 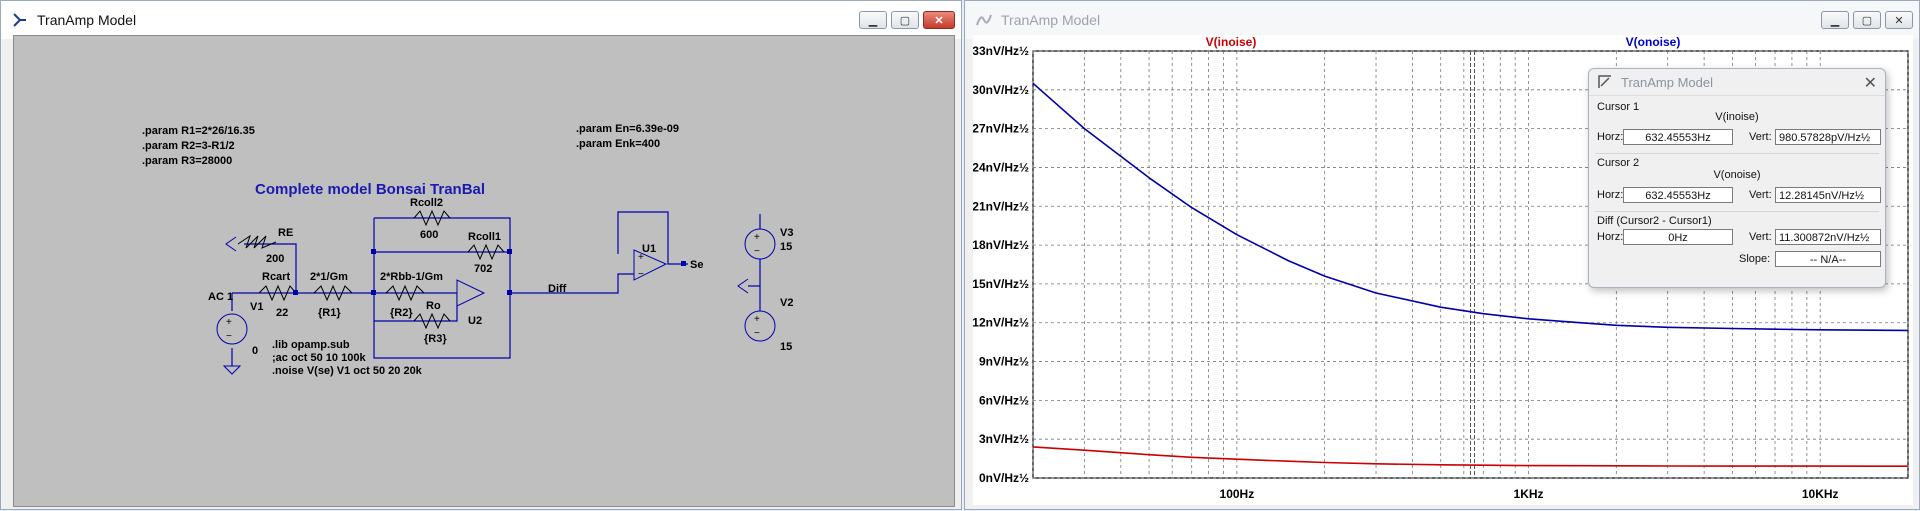 What do you see at coordinates (1835, 20) in the screenshot?
I see `waveform-minimize-button: ▁` at bounding box center [1835, 20].